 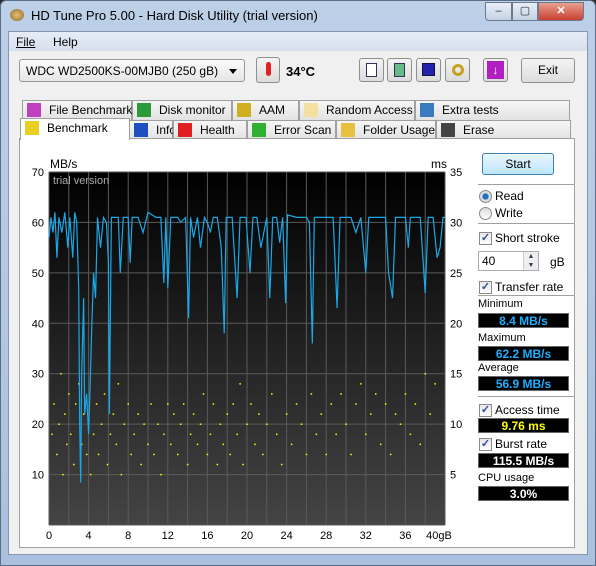 What do you see at coordinates (77, 110) in the screenshot?
I see `tab-file-benchmark: File Benchmark` at bounding box center [77, 110].